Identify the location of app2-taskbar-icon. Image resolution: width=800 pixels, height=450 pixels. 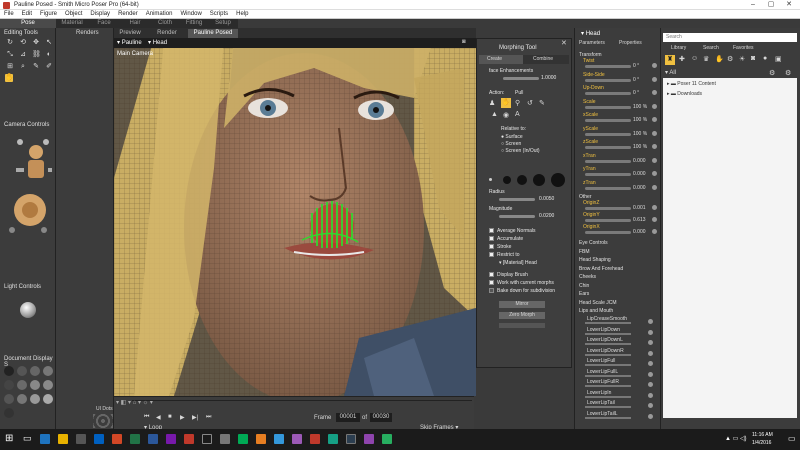
(243, 439).